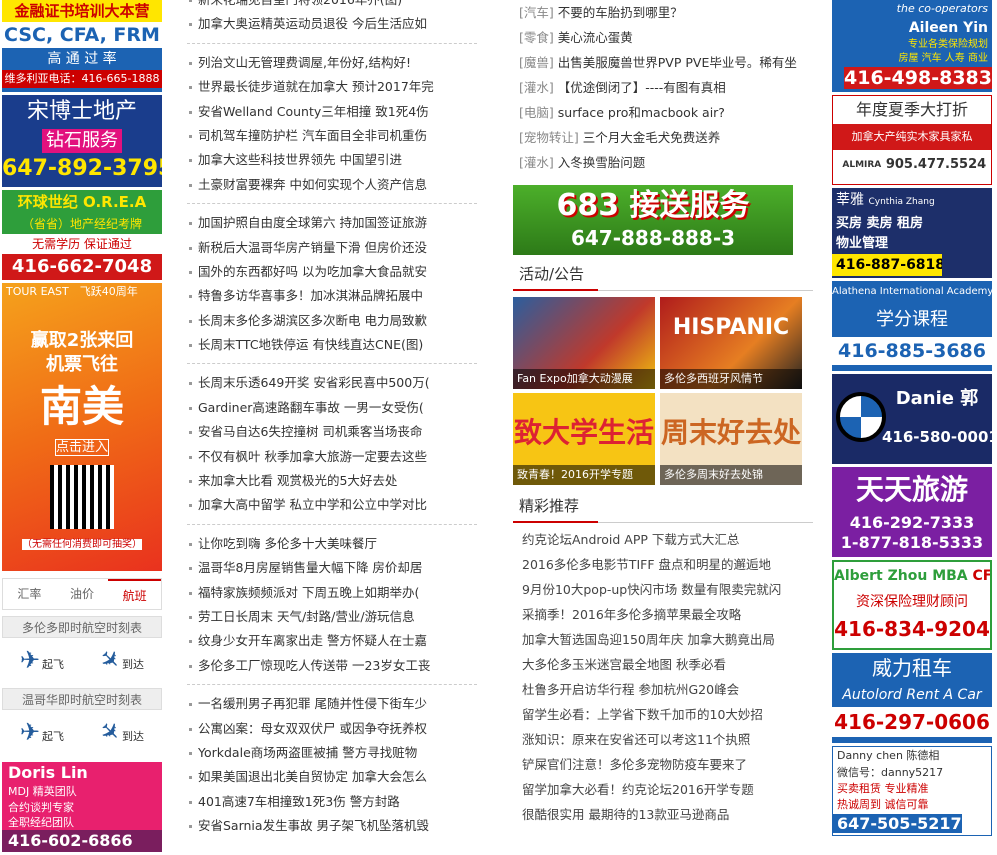  Describe the element at coordinates (332, 777) in the screenshot. I see `news-item: 如果美国退出北美自贸协定 加拿大会怎么` at that location.